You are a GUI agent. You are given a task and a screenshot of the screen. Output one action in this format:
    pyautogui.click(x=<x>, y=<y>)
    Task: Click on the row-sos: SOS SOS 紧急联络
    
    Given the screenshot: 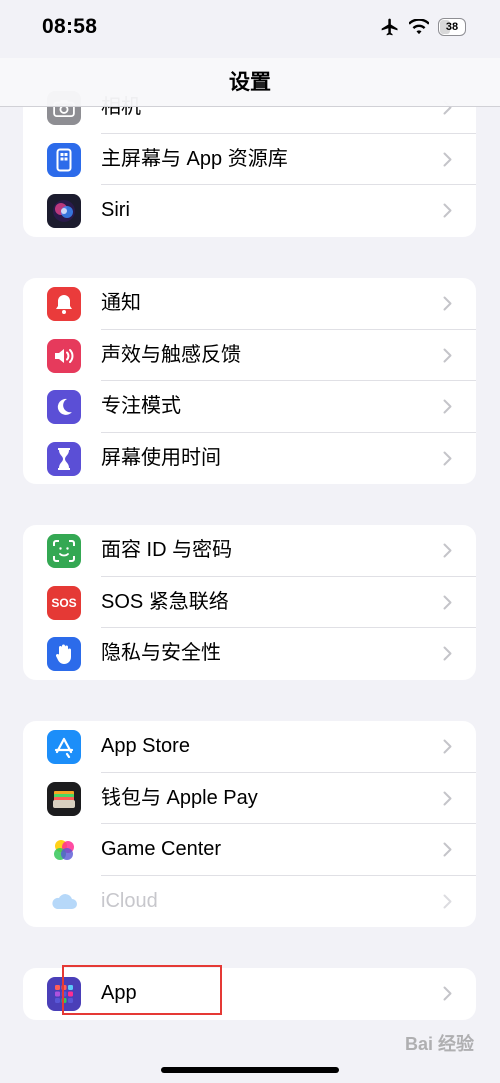 What is the action you would take?
    pyautogui.click(x=249, y=602)
    